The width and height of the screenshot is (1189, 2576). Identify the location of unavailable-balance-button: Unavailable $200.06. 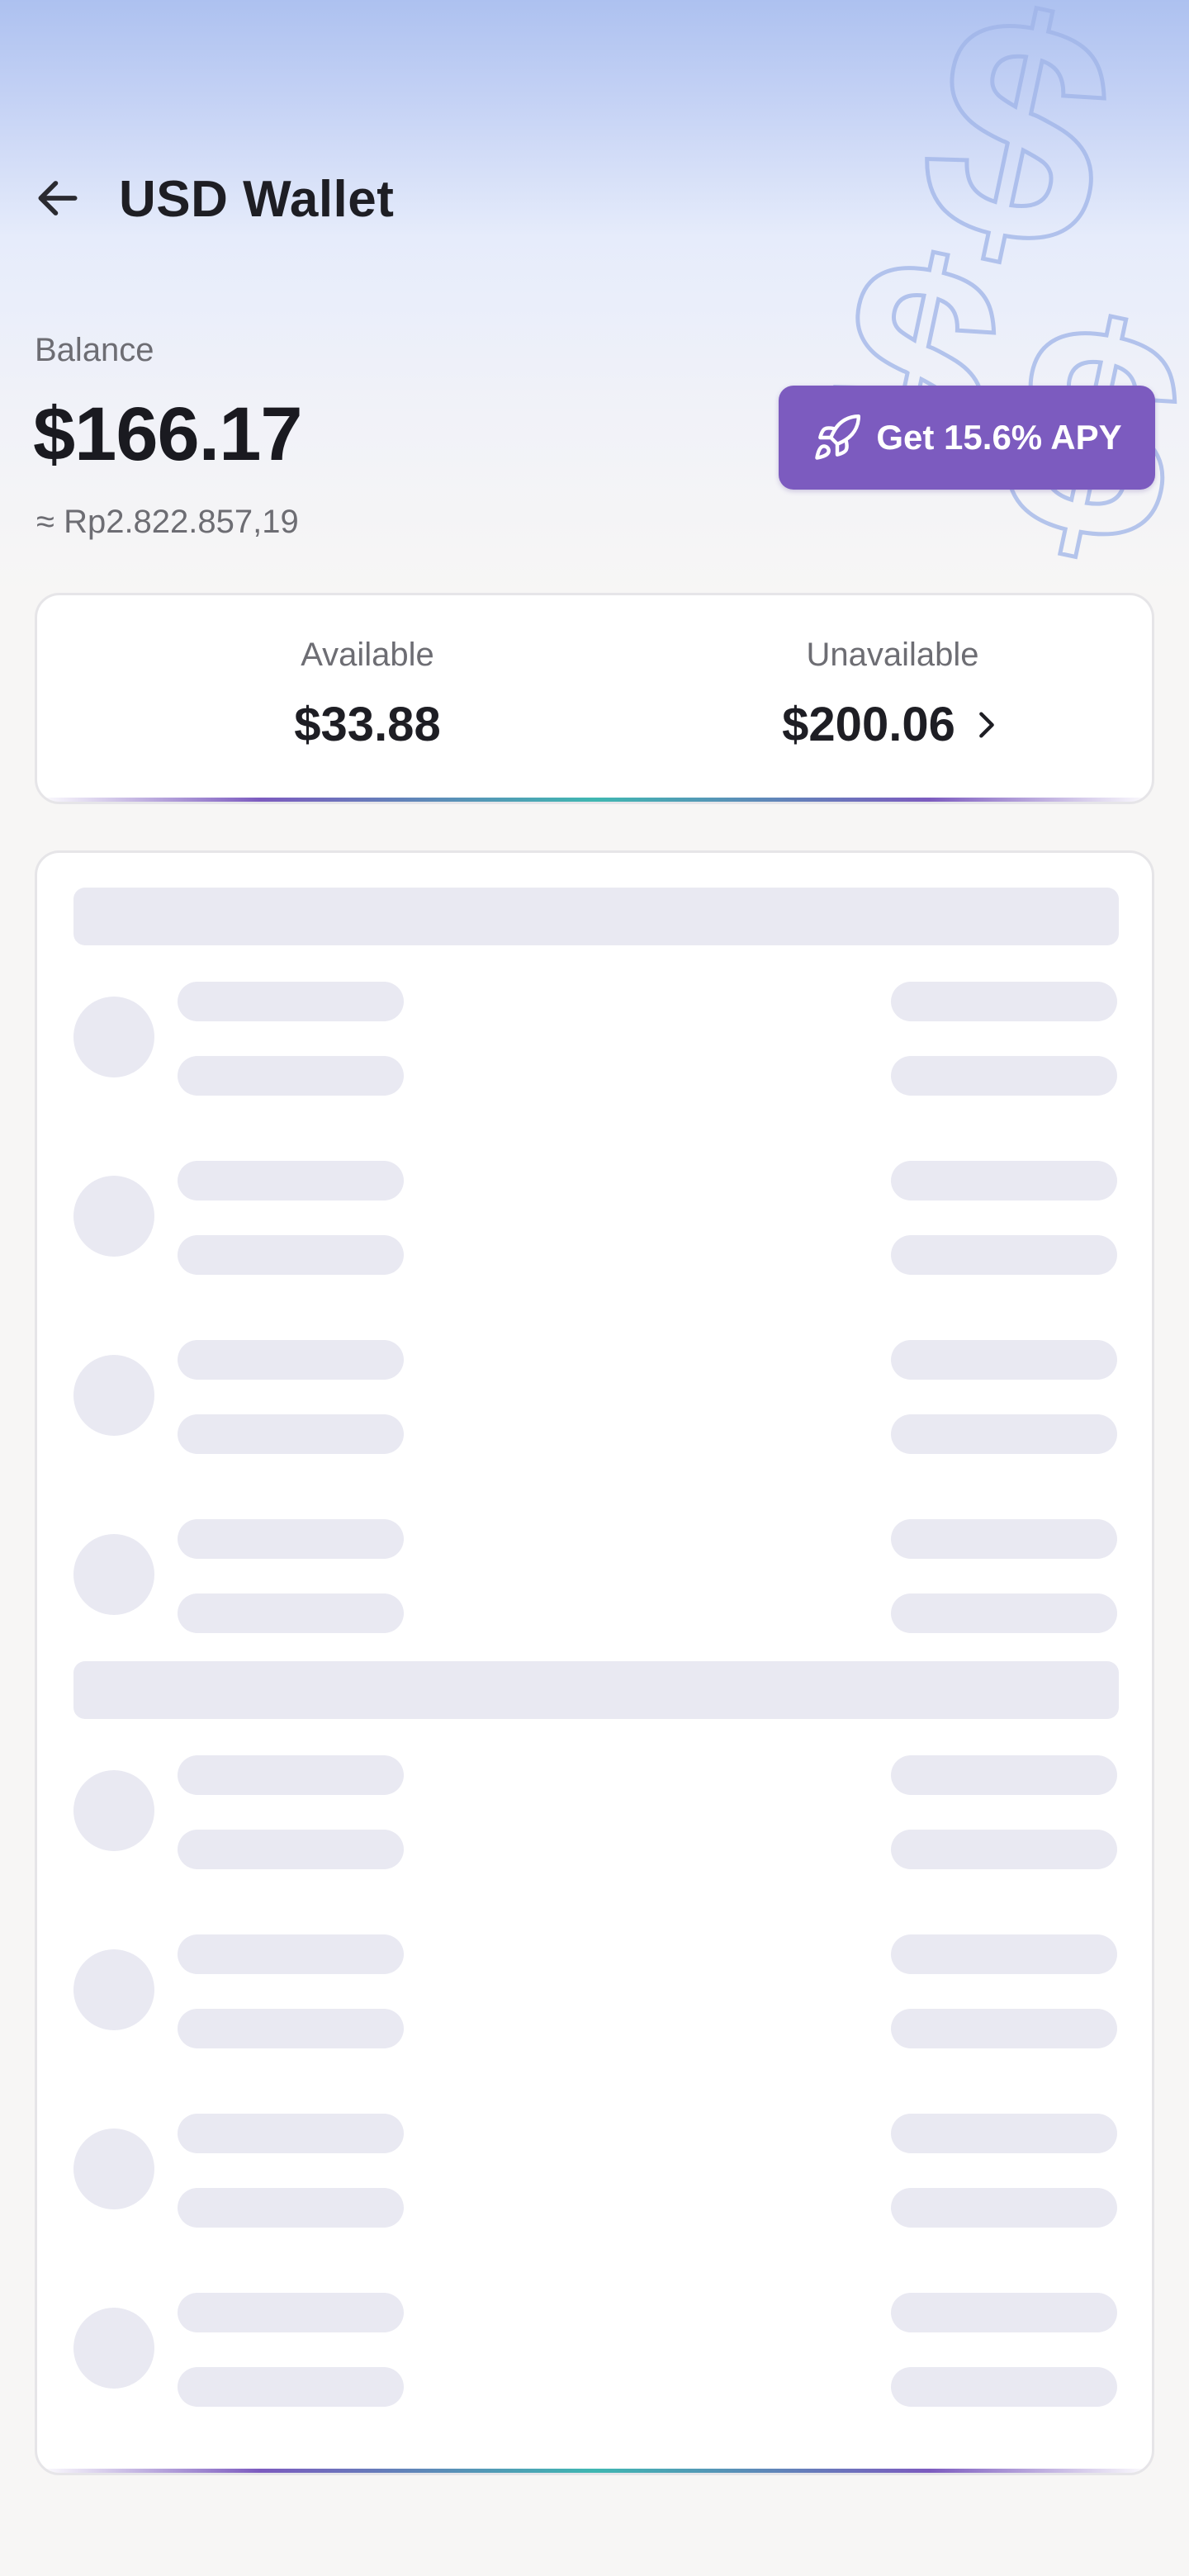
(890, 694).